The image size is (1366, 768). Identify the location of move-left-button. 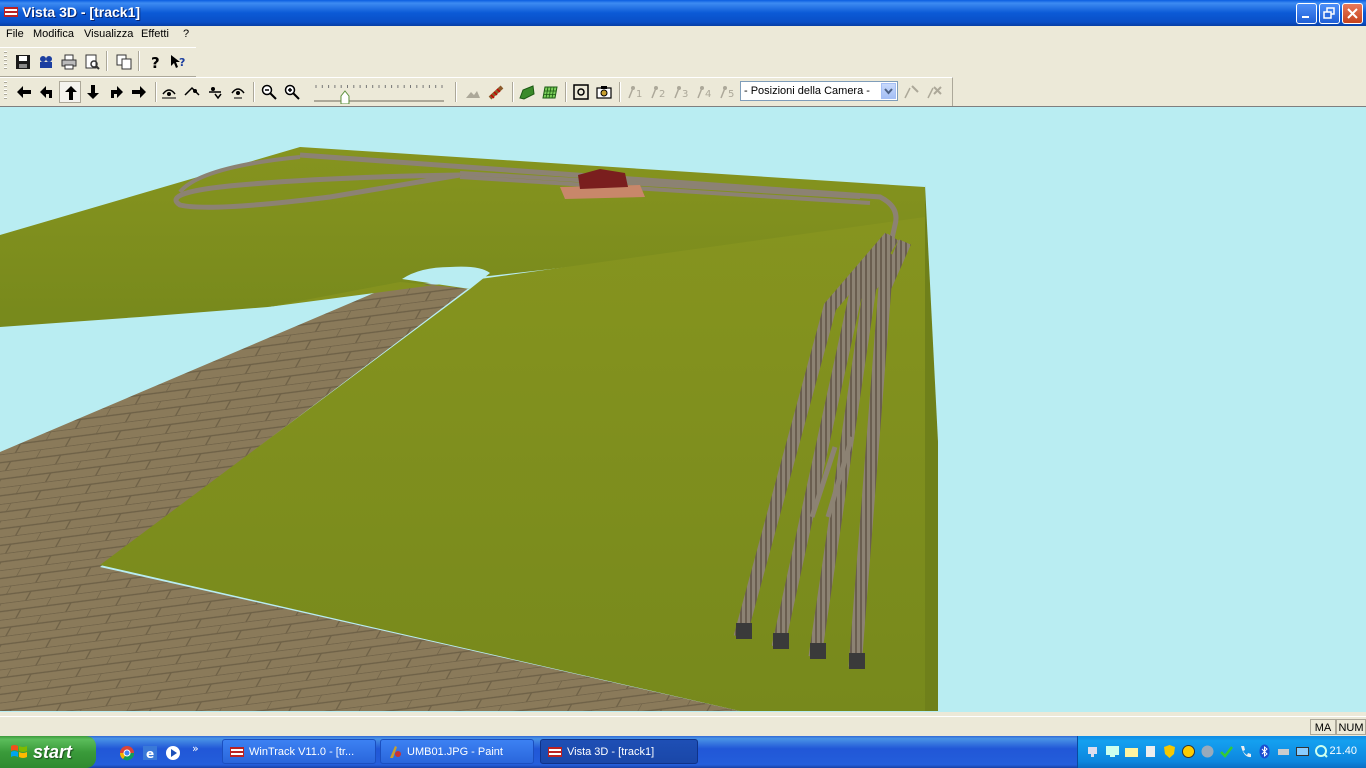
(24, 92).